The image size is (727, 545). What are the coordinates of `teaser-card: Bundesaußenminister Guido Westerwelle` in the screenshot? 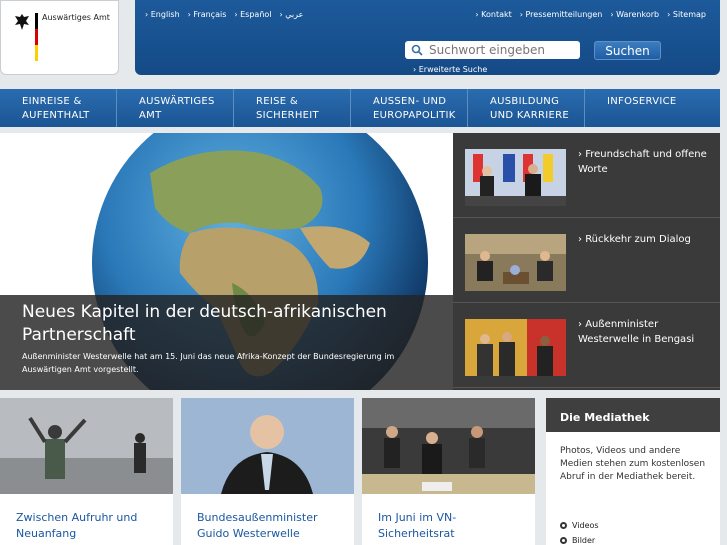 It's located at (267, 471).